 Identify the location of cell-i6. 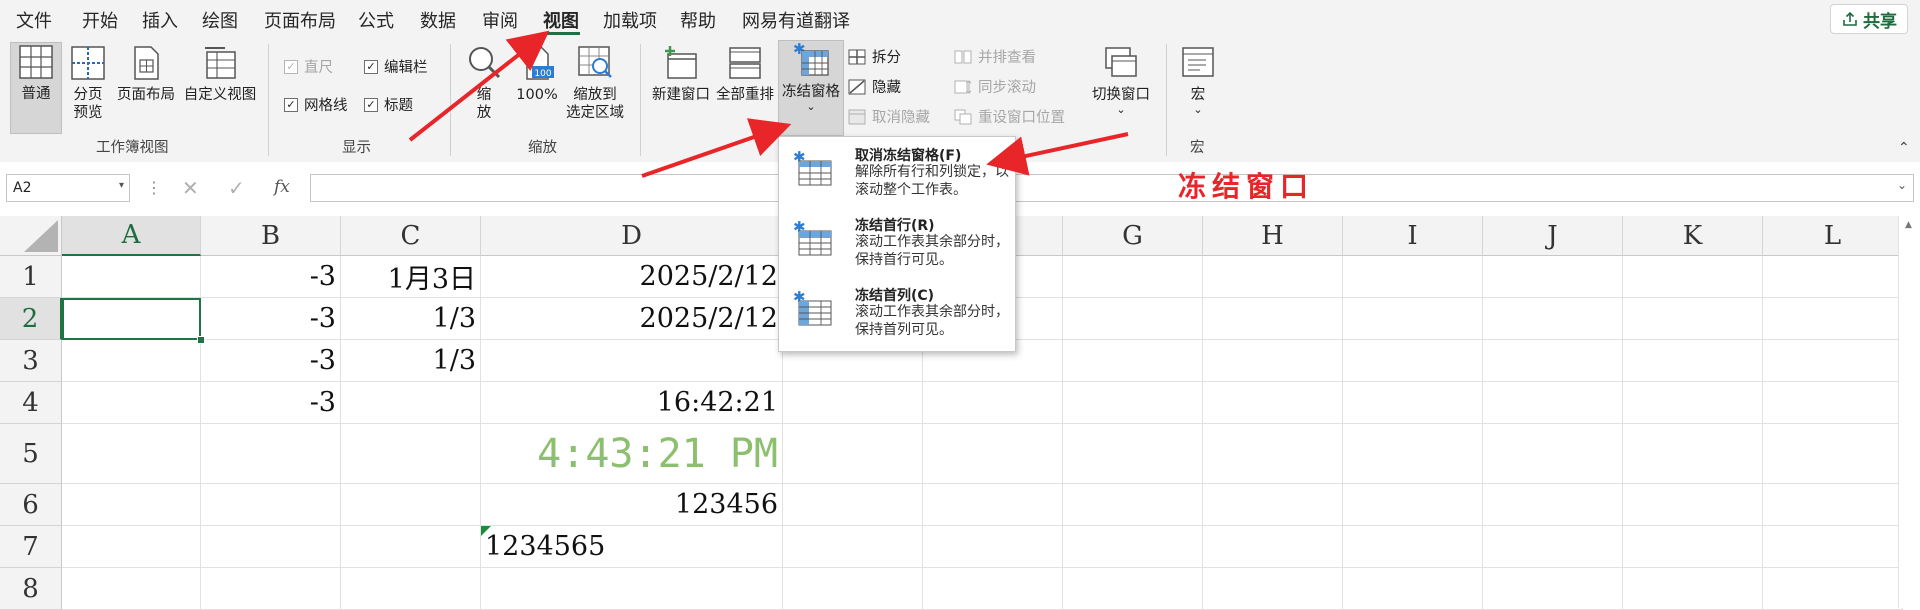
(1413, 505).